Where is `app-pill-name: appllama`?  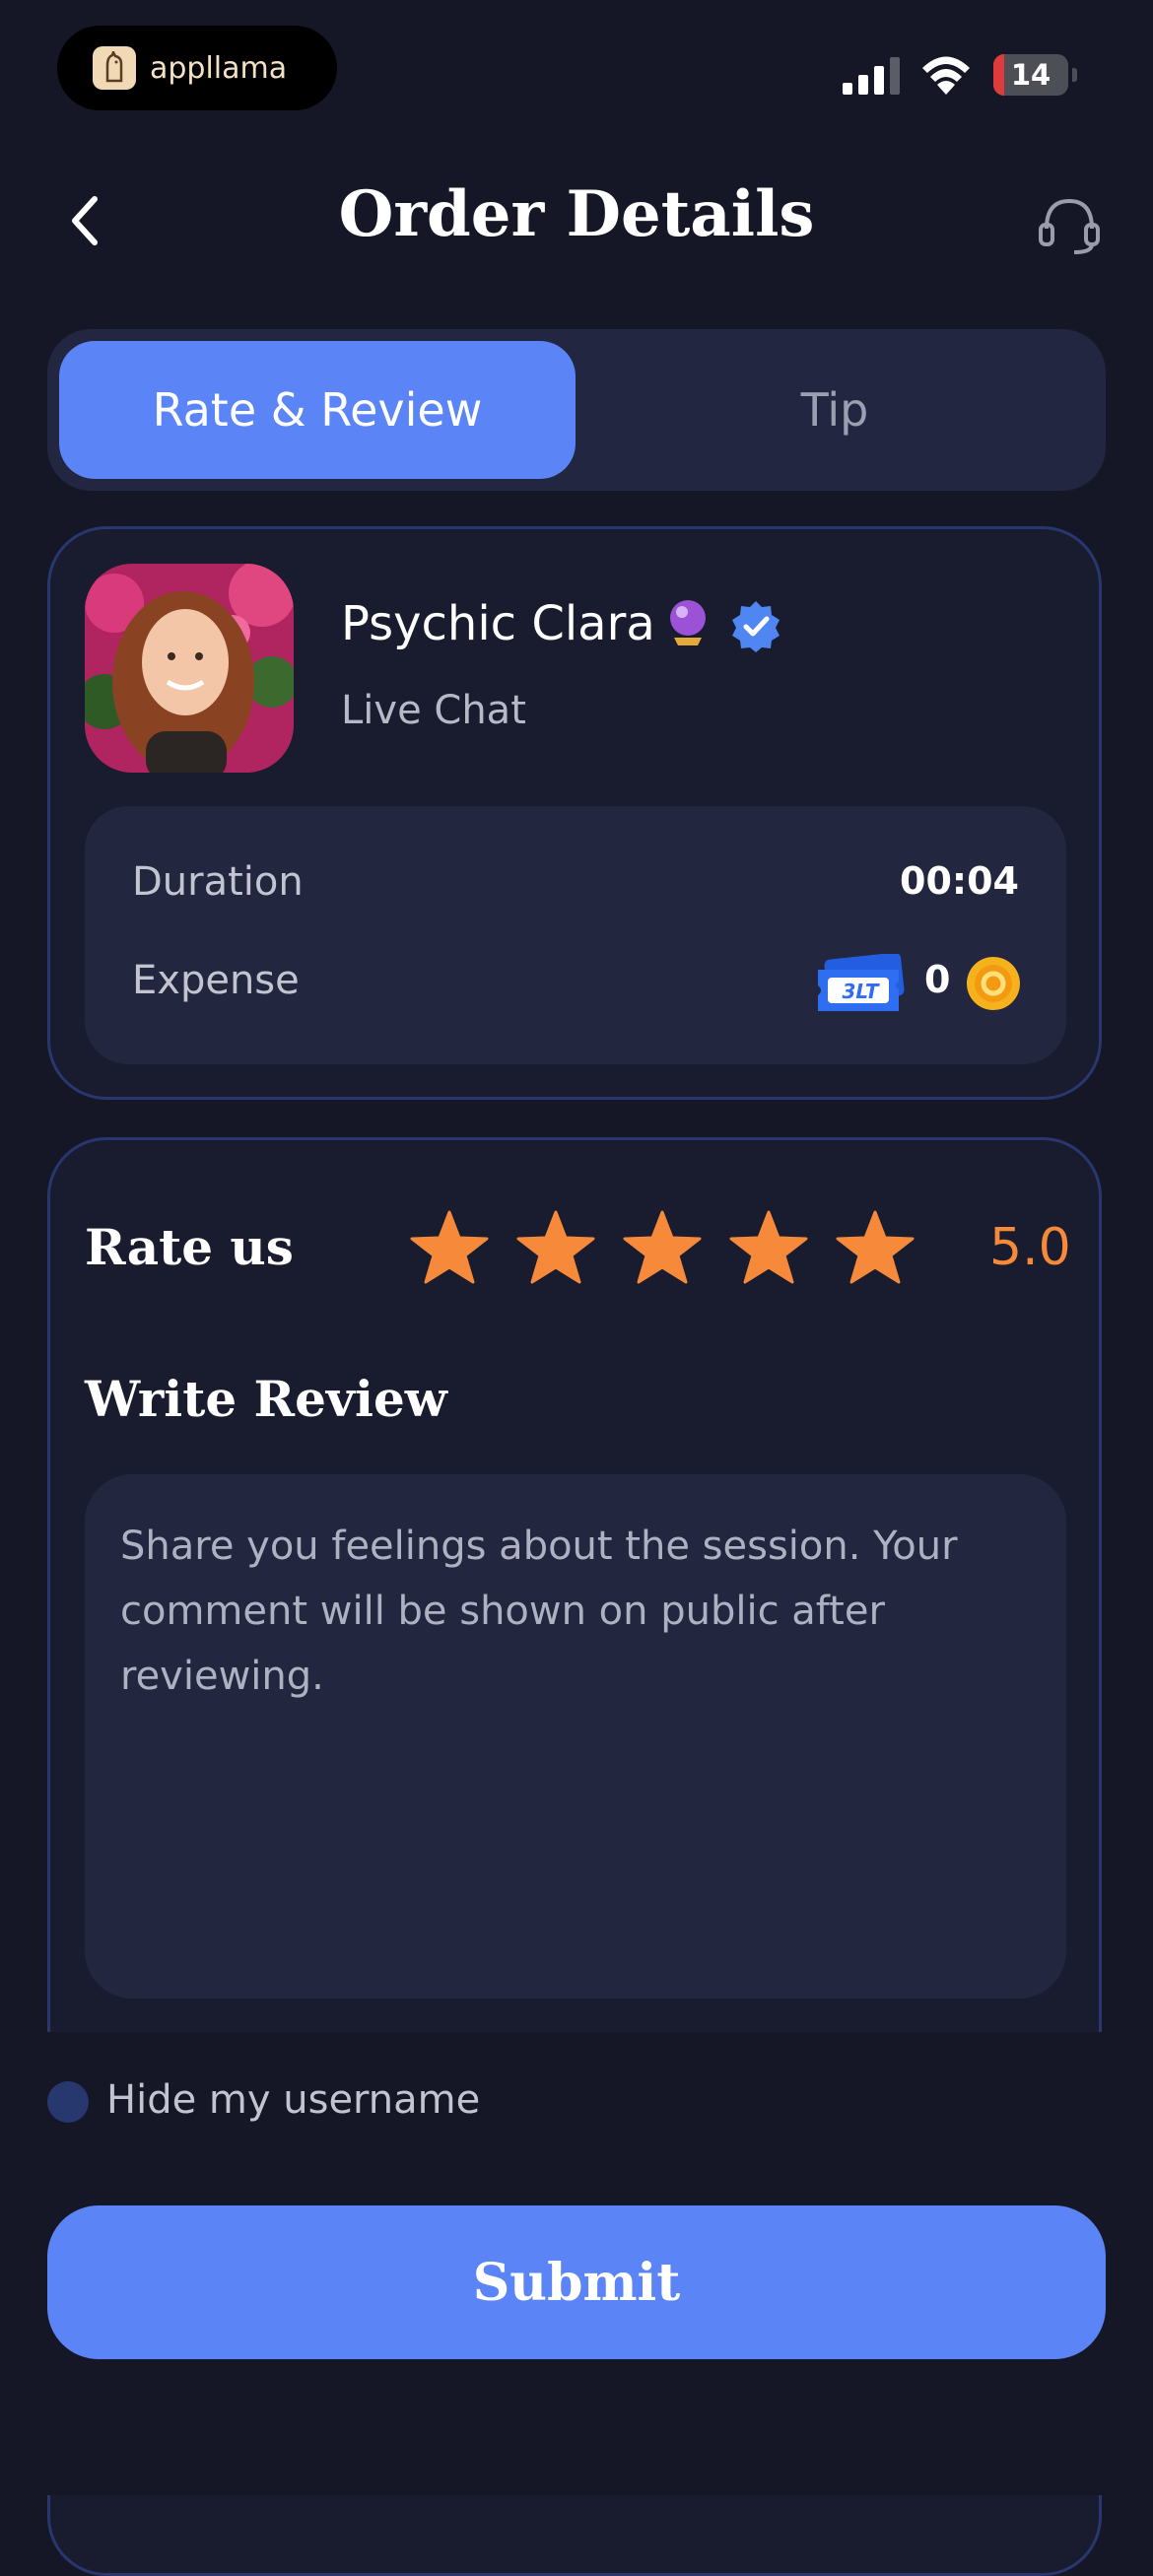 app-pill-name: appllama is located at coordinates (219, 68).